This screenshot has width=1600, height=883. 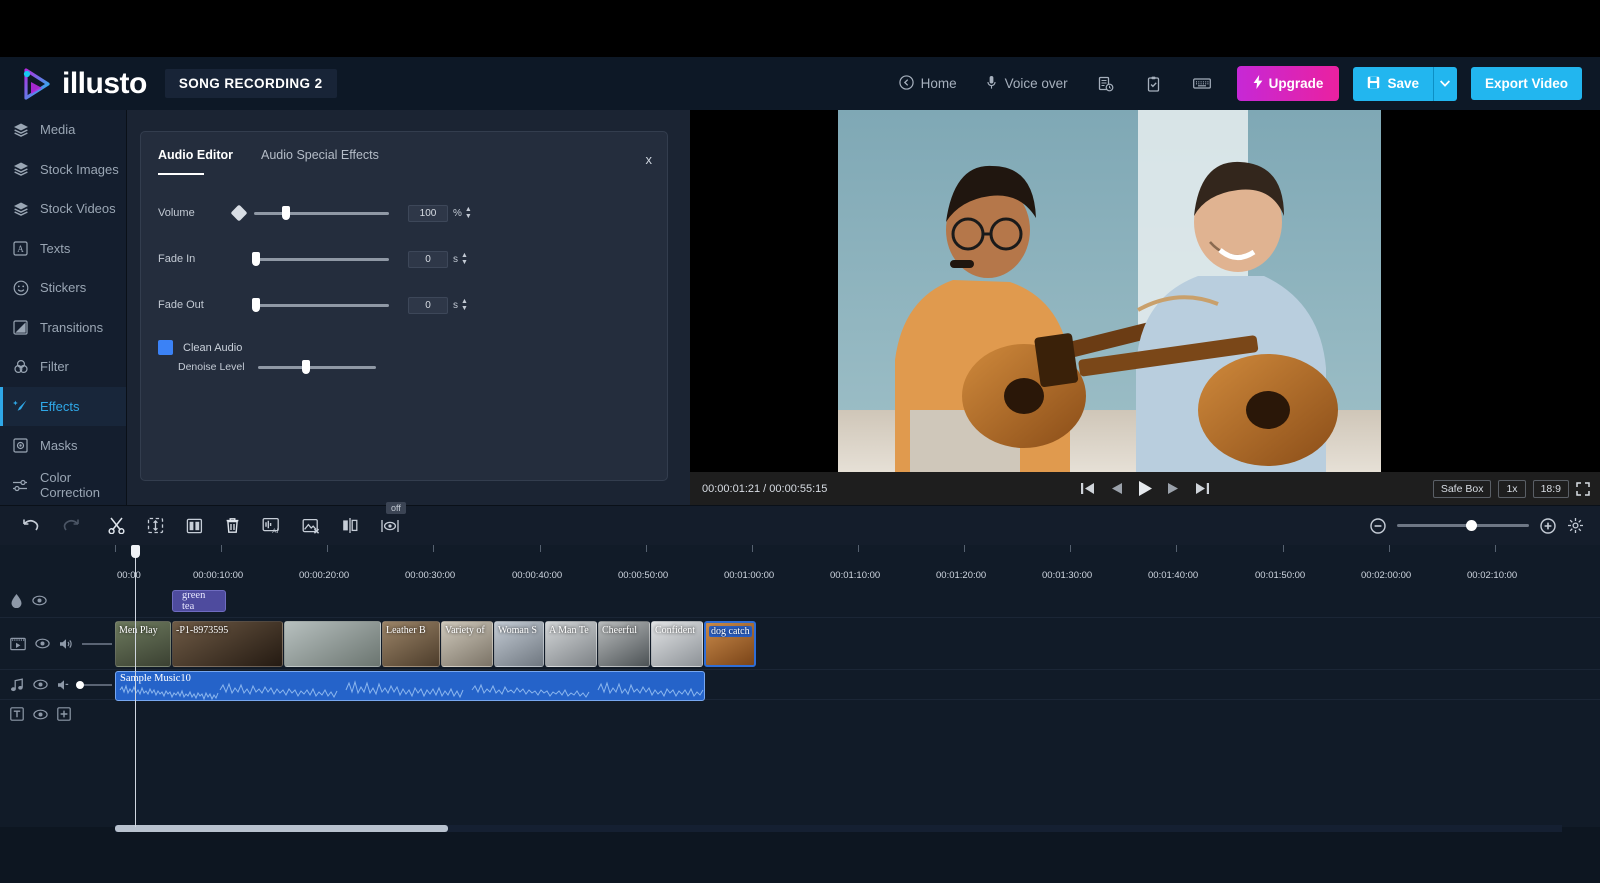 I want to click on sidebar-item-transitions: Transitions, so click(x=63, y=328).